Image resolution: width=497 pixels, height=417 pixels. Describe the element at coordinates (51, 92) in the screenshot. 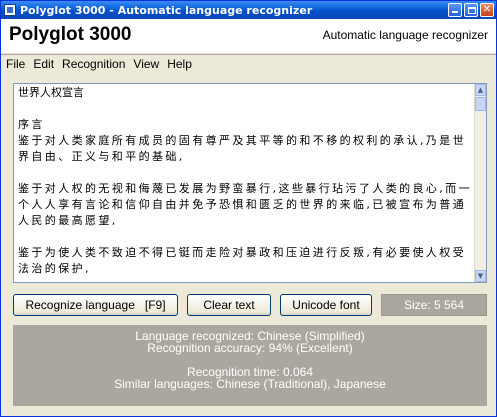

I see `text-paragraph: 世界人权宣言` at that location.